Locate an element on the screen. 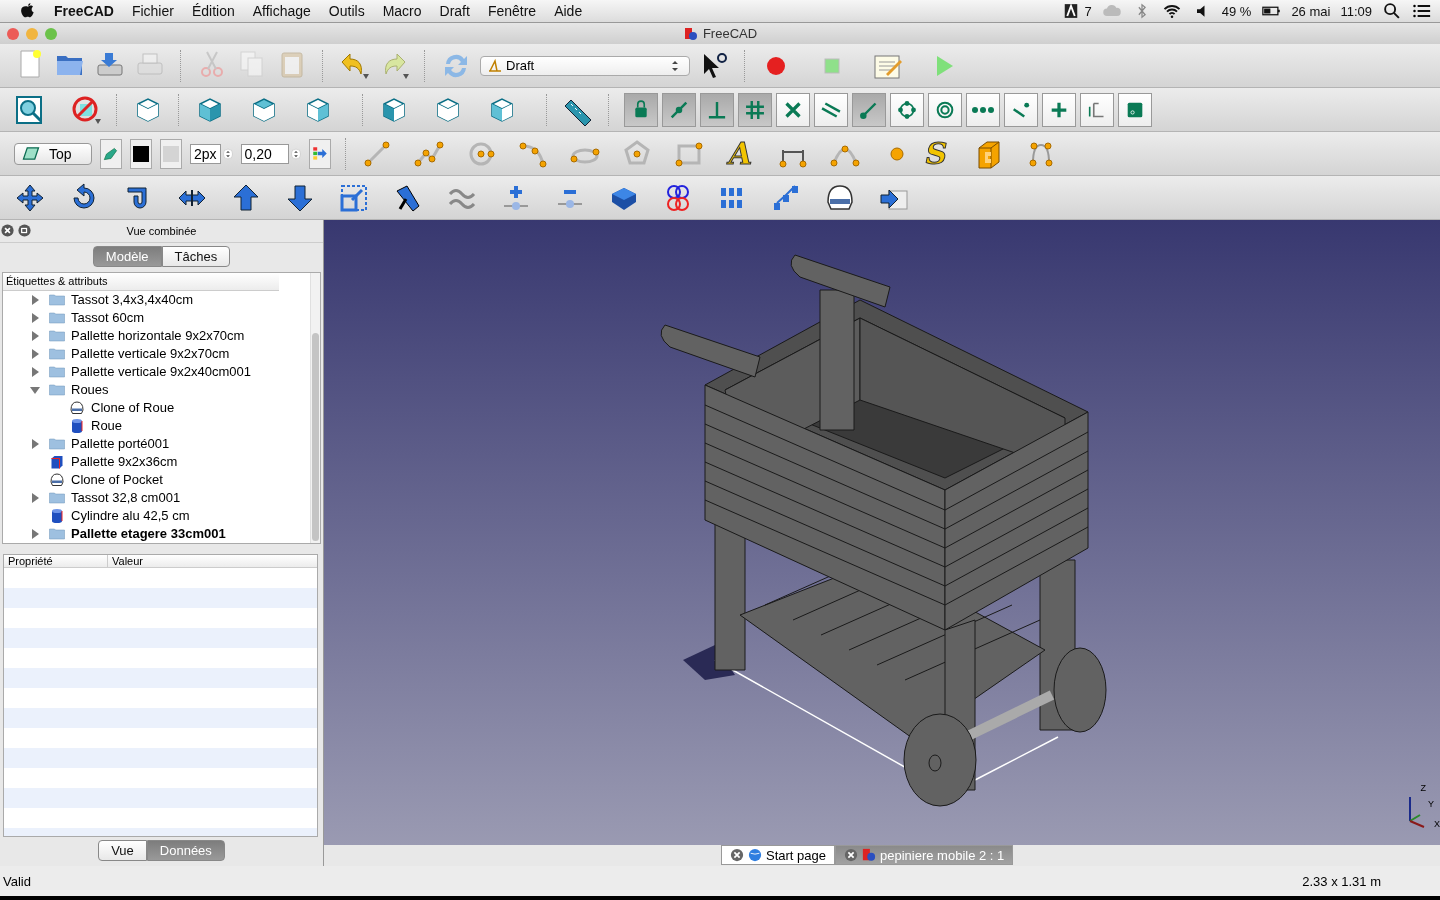 The width and height of the screenshot is (1440, 900). drafting-icon is located at coordinates (495, 65).